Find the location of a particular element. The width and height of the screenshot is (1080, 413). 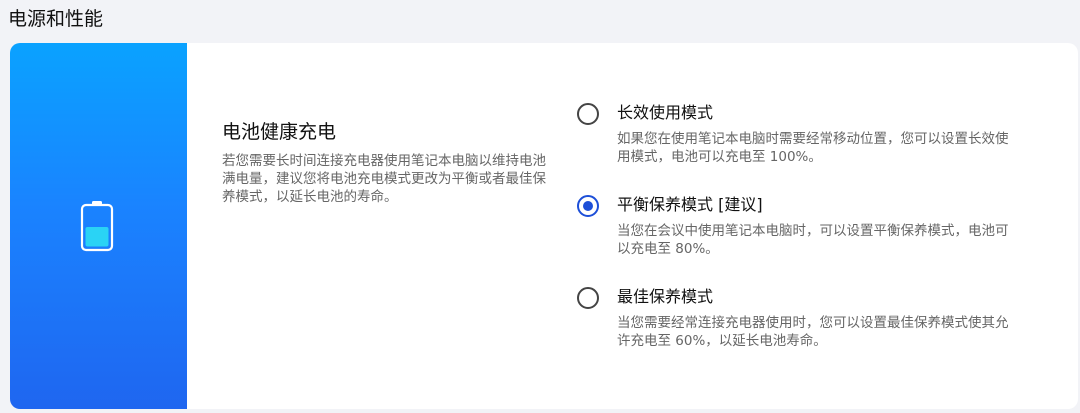

battery-icon is located at coordinates (97, 226).